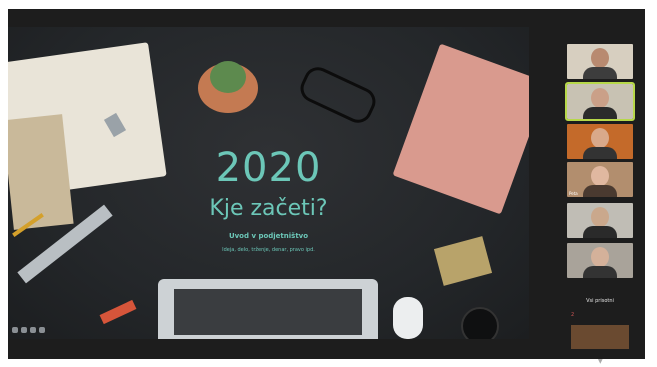 The height and width of the screenshot is (367, 657). Describe the element at coordinates (573, 315) in the screenshot. I see `participant-count: 2` at that location.